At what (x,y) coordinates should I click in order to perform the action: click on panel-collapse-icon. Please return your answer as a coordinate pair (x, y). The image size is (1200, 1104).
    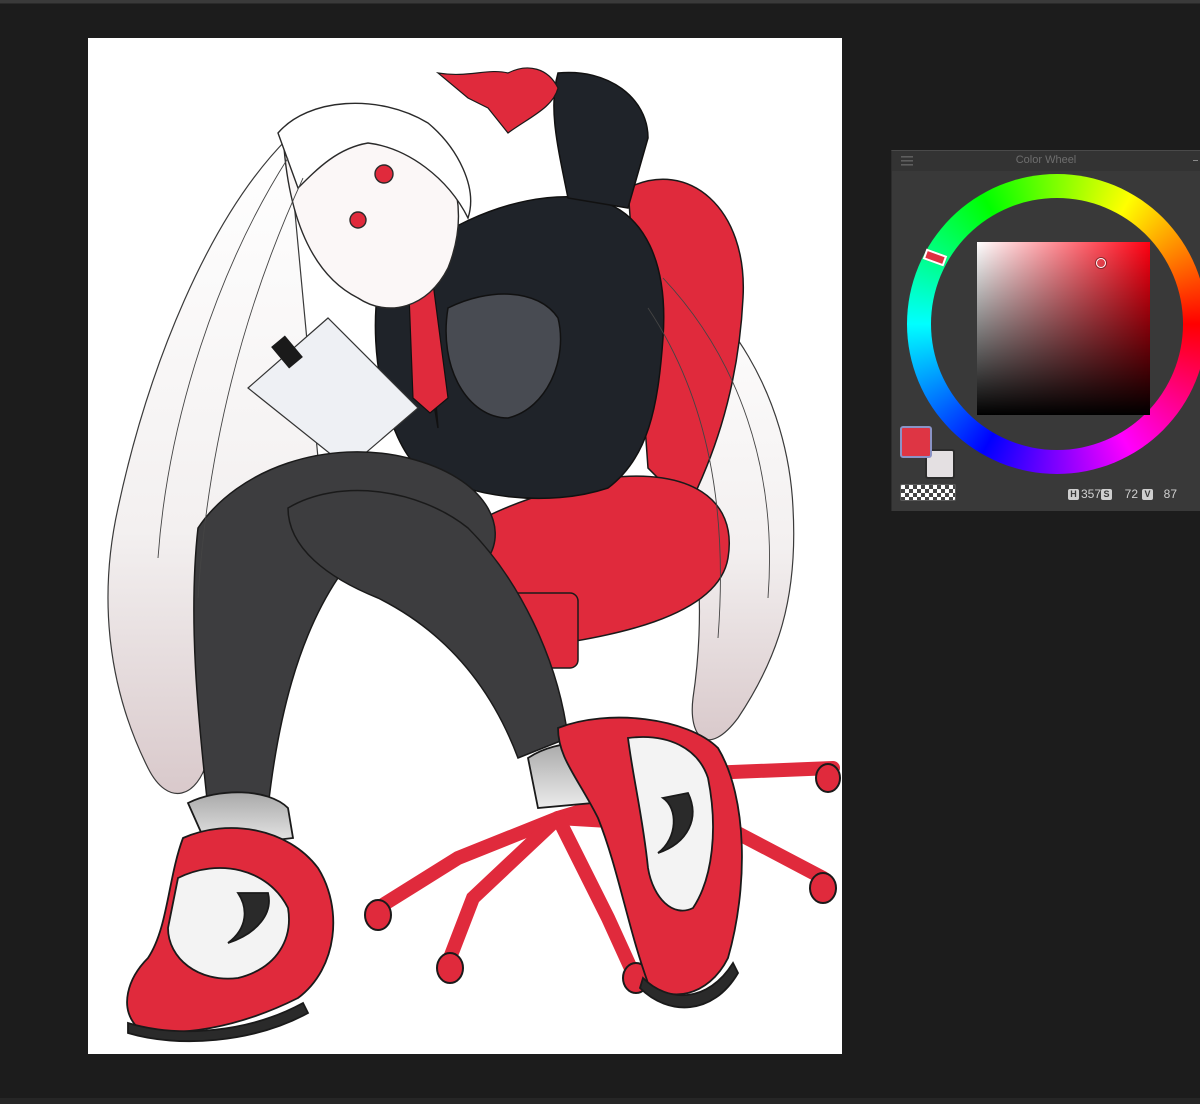
    Looking at the image, I should click on (1195, 160).